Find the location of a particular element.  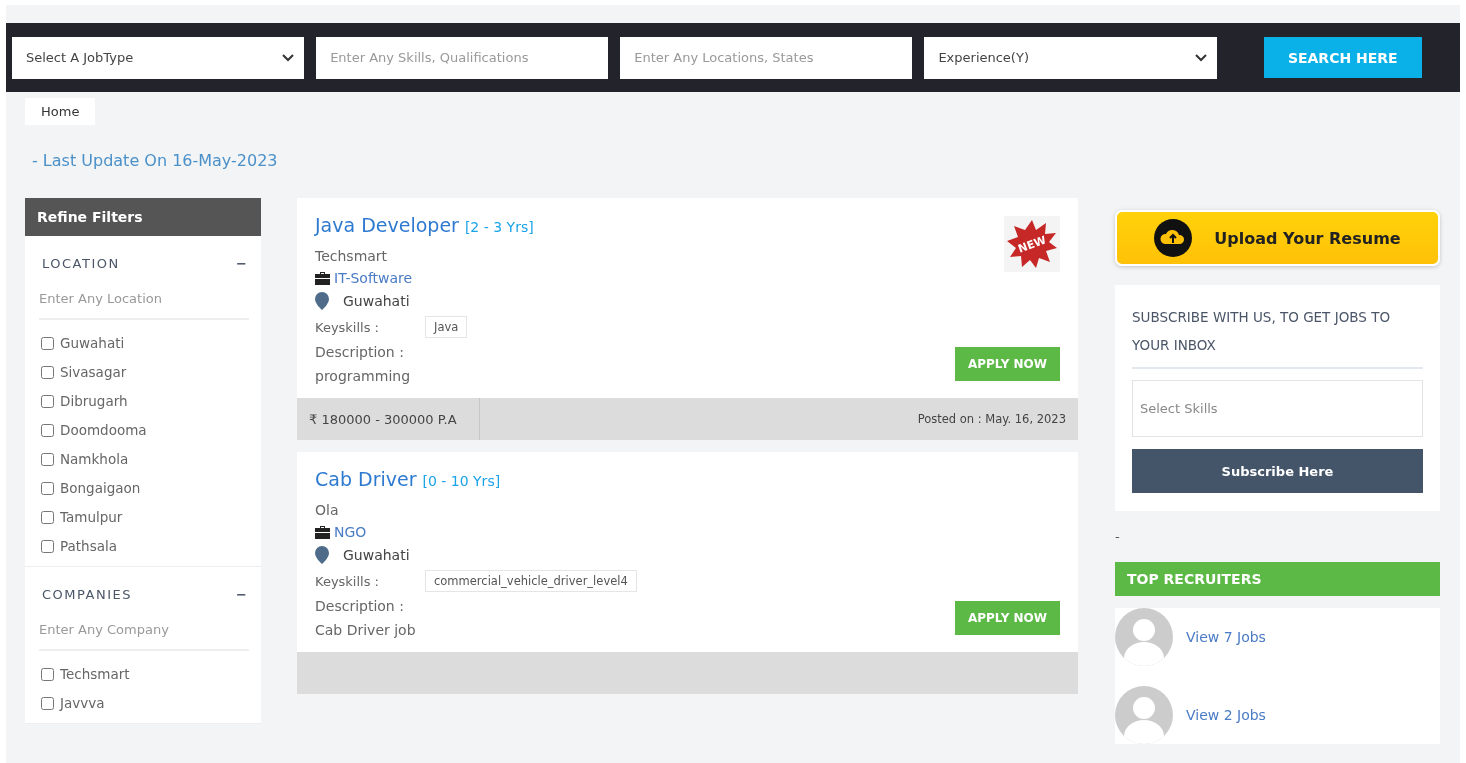

skill-tag: commercial_vehicle_driver_level4 is located at coordinates (531, 581).